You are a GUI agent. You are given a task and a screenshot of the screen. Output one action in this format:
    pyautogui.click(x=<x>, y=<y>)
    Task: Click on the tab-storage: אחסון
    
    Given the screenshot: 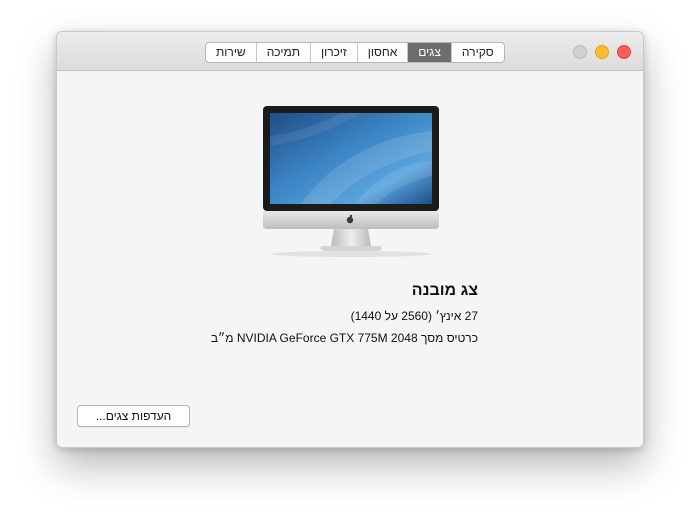 What is the action you would take?
    pyautogui.click(x=382, y=52)
    